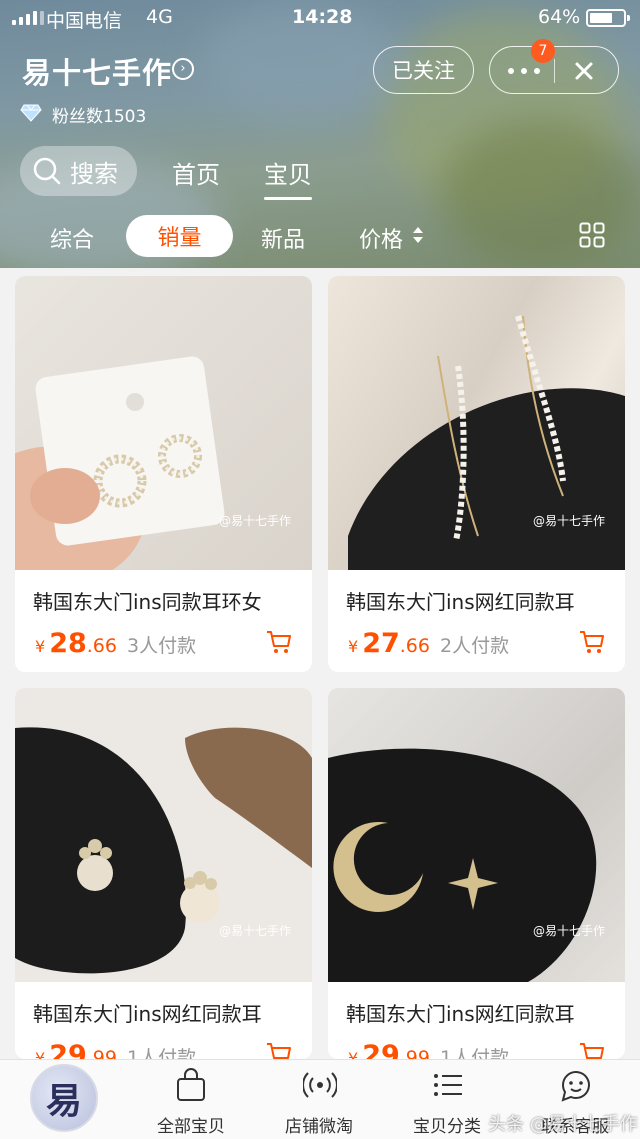 This screenshot has height=1139, width=640. I want to click on battery-icon, so click(608, 18).